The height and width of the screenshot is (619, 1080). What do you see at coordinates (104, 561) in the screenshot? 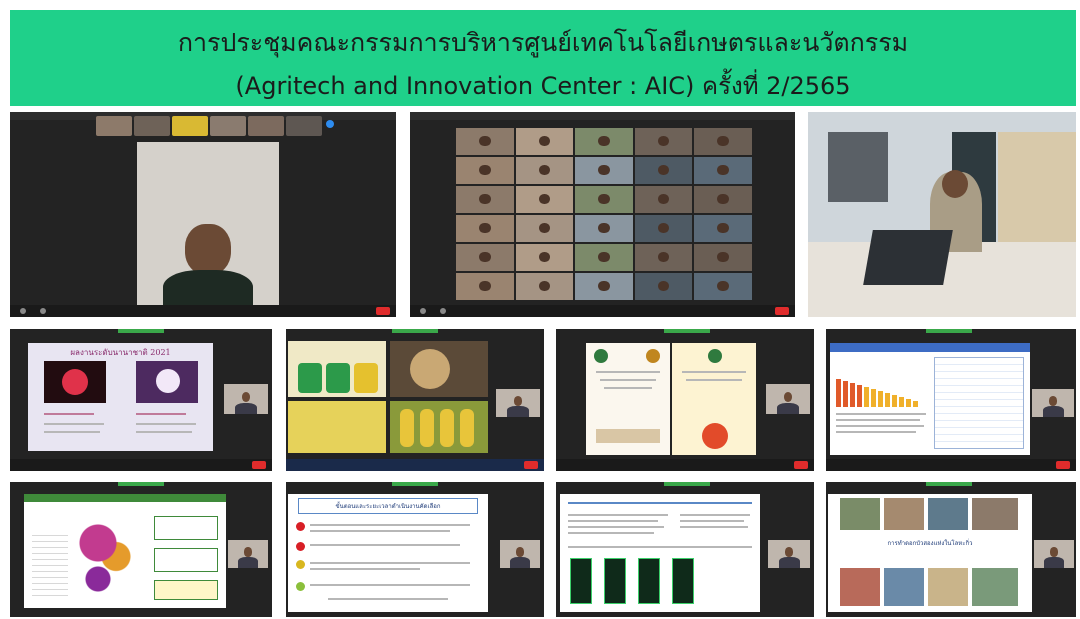
I see `thailand-map` at bounding box center [104, 561].